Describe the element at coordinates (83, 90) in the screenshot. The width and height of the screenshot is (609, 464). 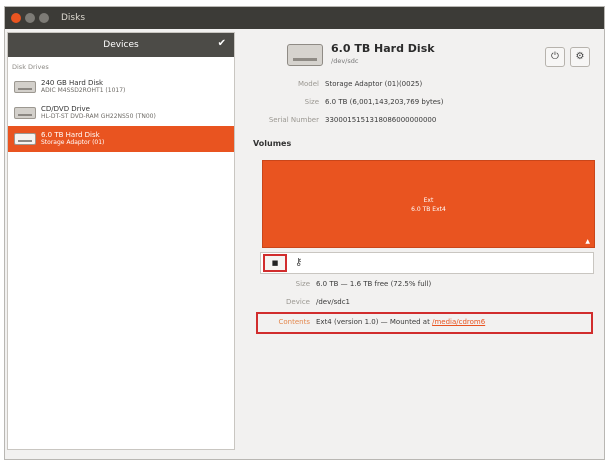
I see `drive-model: ADIC M4SSD2ROHT1 (1017)` at that location.